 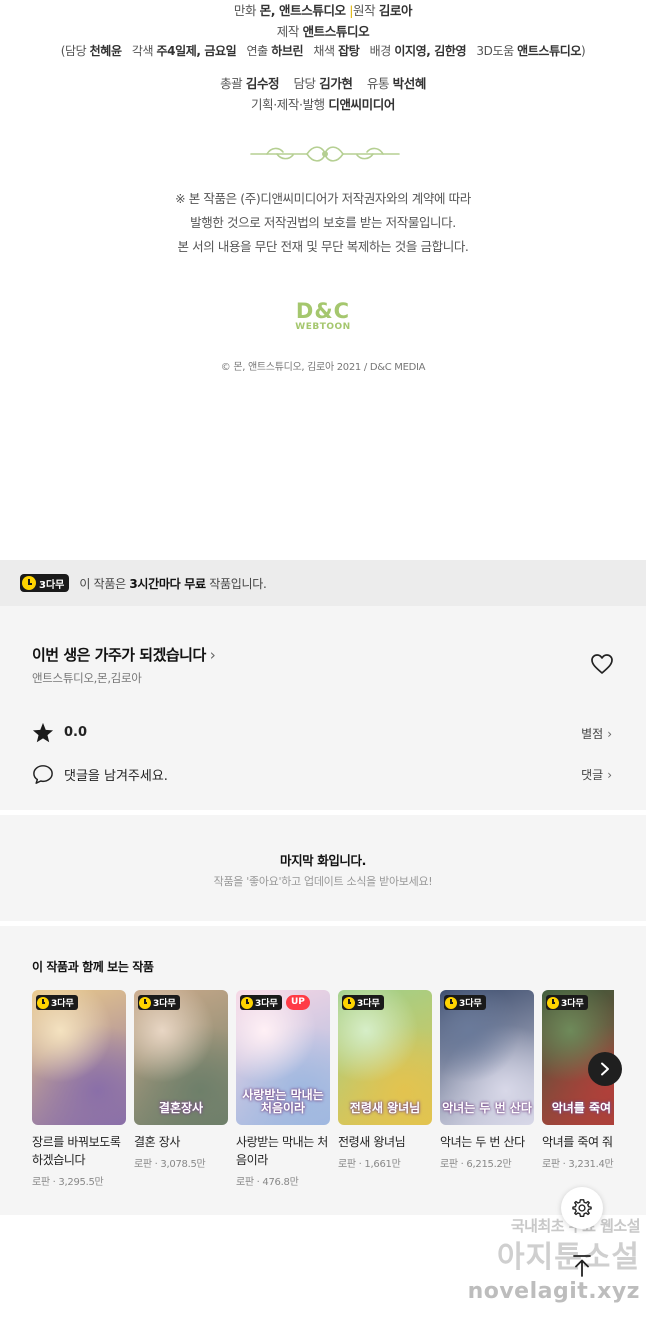 I want to click on credit-line-management: 총괄 김수정 담당 김가현 유통 박선혜, so click(x=323, y=82).